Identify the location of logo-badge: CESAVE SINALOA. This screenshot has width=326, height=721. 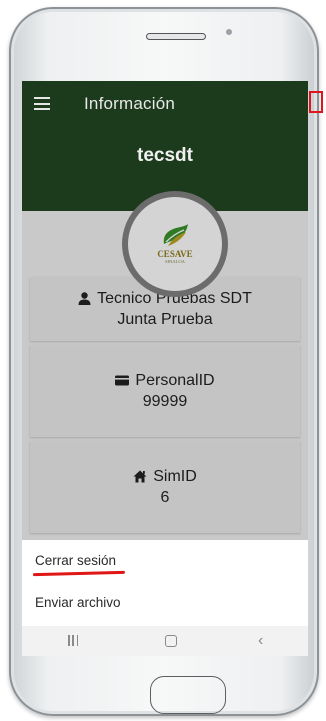
(175, 244).